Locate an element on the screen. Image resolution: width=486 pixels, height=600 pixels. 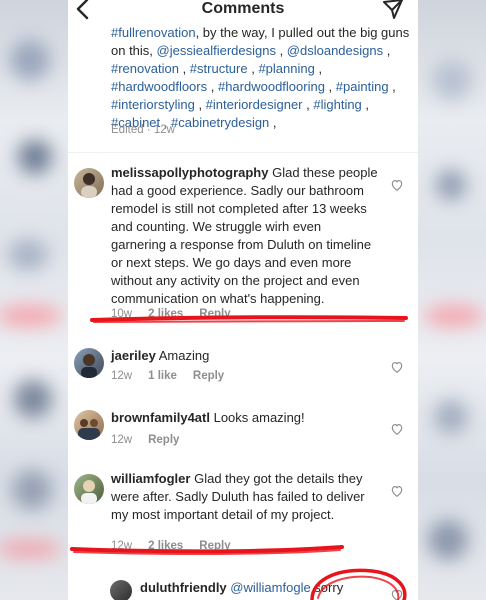
comment-username: williamfogler is located at coordinates (150, 478).